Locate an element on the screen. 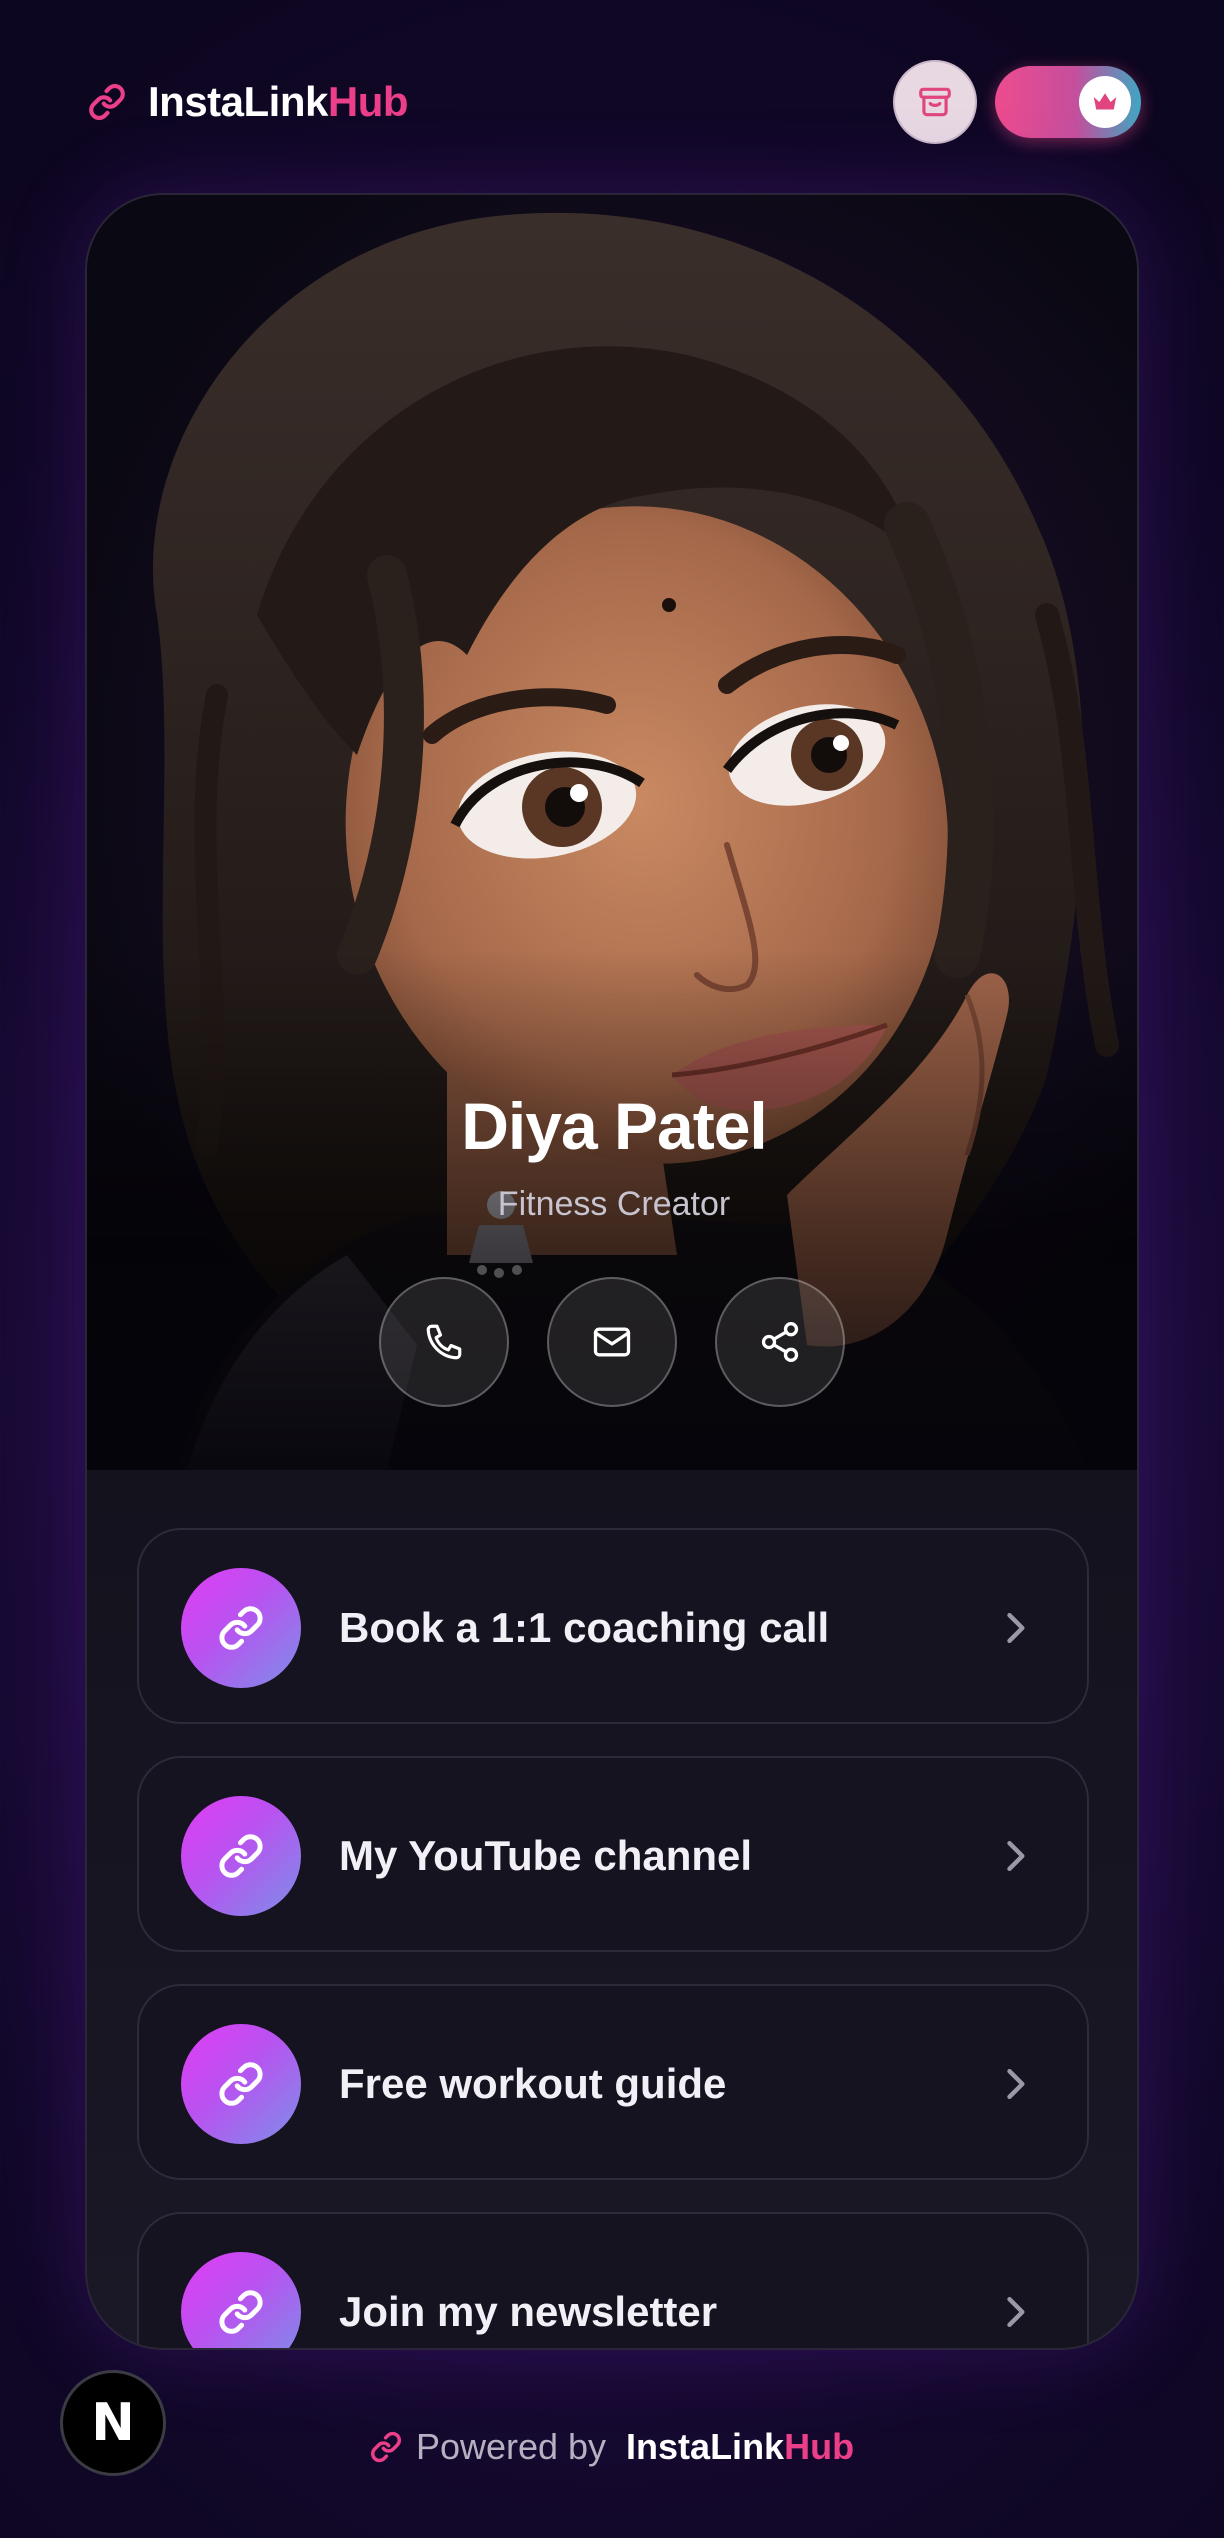 This screenshot has width=1224, height=2538. mail-icon is located at coordinates (612, 1342).